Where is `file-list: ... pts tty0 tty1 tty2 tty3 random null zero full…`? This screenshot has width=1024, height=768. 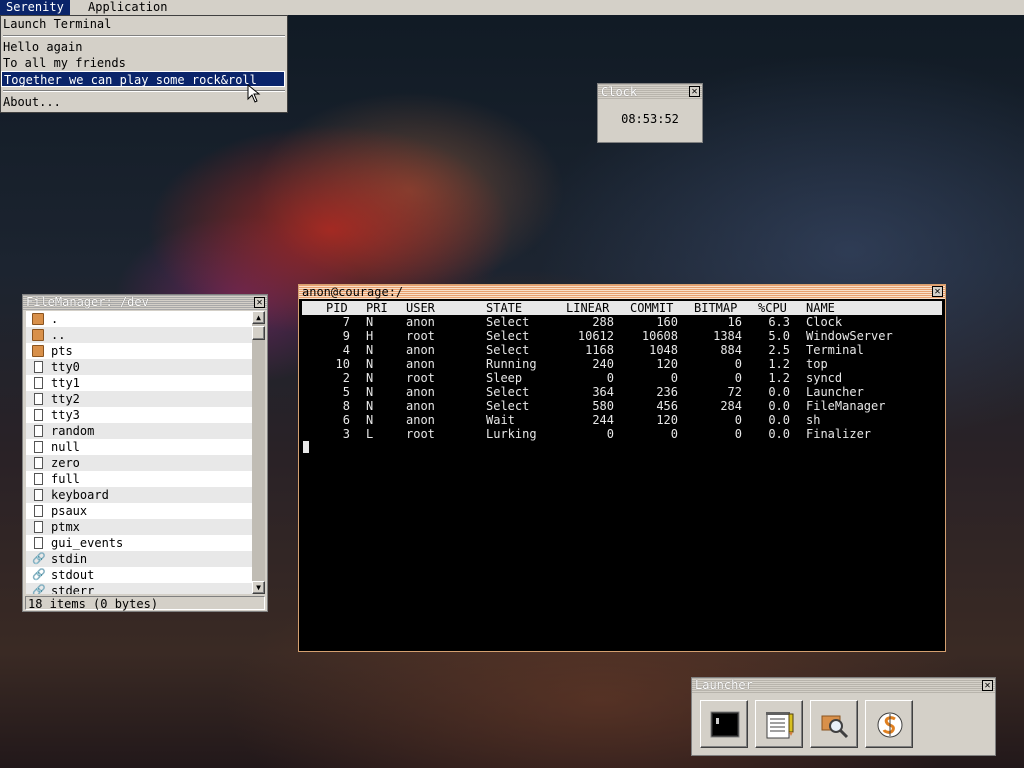
file-list: ... pts tty0 tty1 tty2 tty3 random null zero full… is located at coordinates (139, 452).